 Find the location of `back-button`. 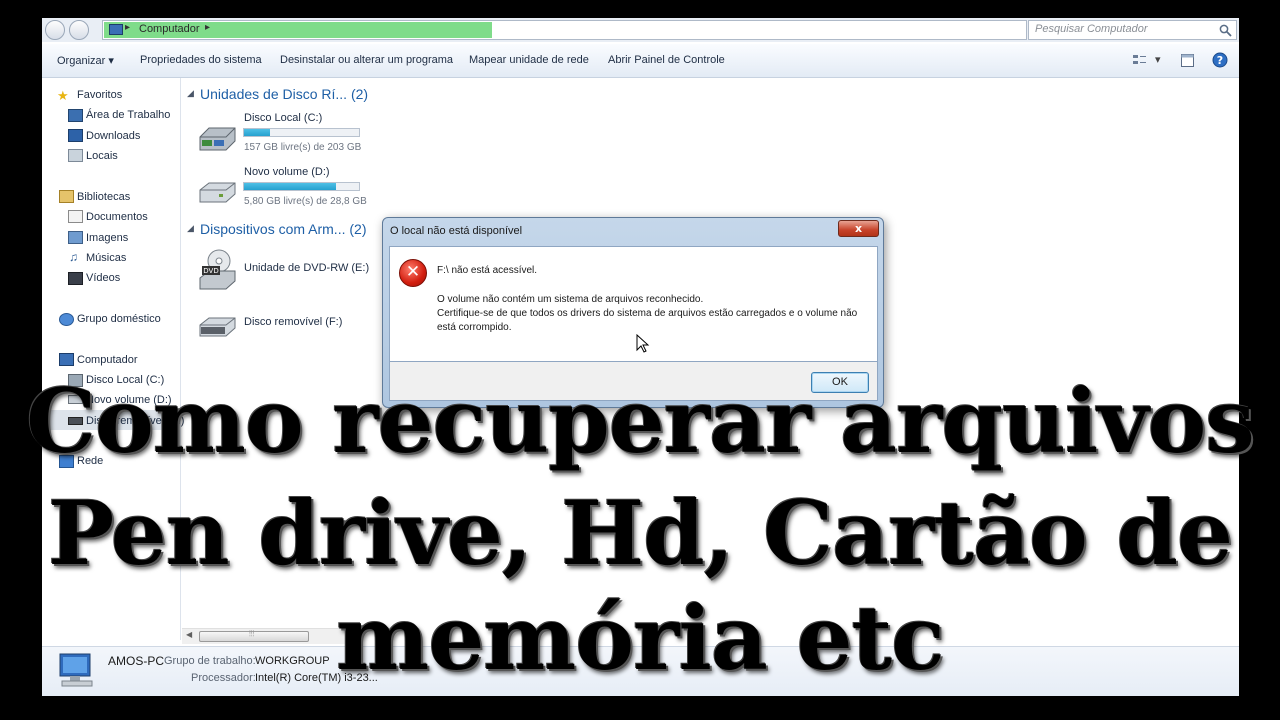

back-button is located at coordinates (55, 30).